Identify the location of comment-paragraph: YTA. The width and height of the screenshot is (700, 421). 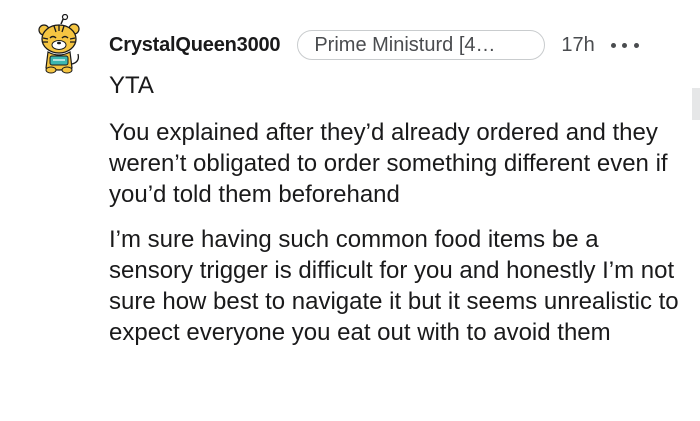
(131, 85).